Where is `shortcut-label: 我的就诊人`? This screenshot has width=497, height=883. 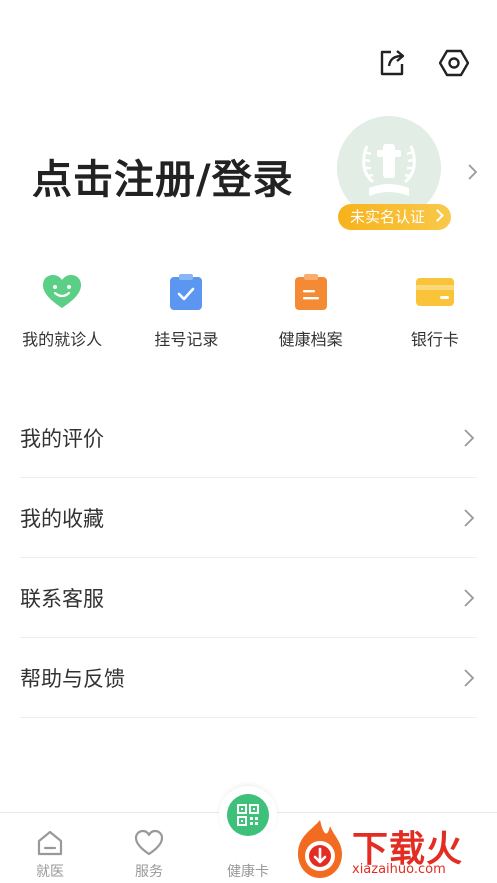 shortcut-label: 我的就诊人 is located at coordinates (62, 339).